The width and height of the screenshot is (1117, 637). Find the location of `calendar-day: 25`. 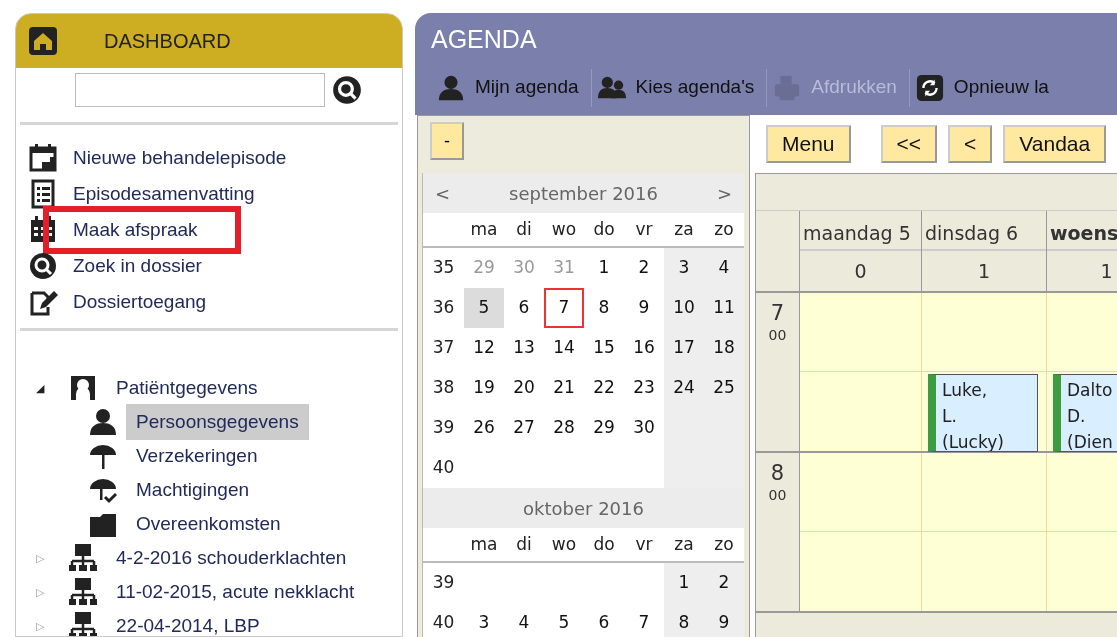

calendar-day: 25 is located at coordinates (724, 388).